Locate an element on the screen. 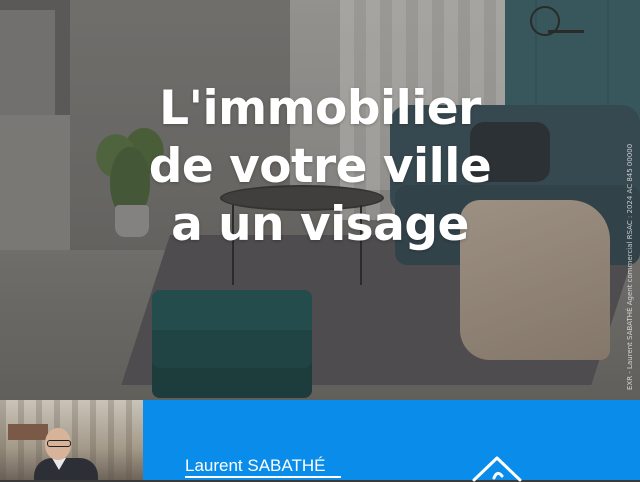 The height and width of the screenshot is (482, 640). agent-body is located at coordinates (66, 469).